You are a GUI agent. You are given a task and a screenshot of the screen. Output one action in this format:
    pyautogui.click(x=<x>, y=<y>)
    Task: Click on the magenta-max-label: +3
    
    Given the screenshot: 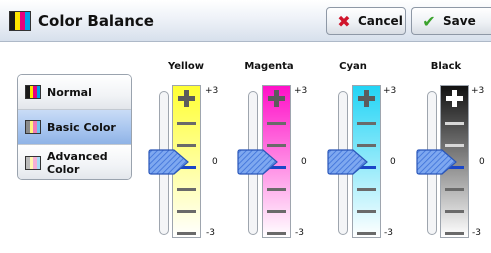 What is the action you would take?
    pyautogui.click(x=301, y=91)
    